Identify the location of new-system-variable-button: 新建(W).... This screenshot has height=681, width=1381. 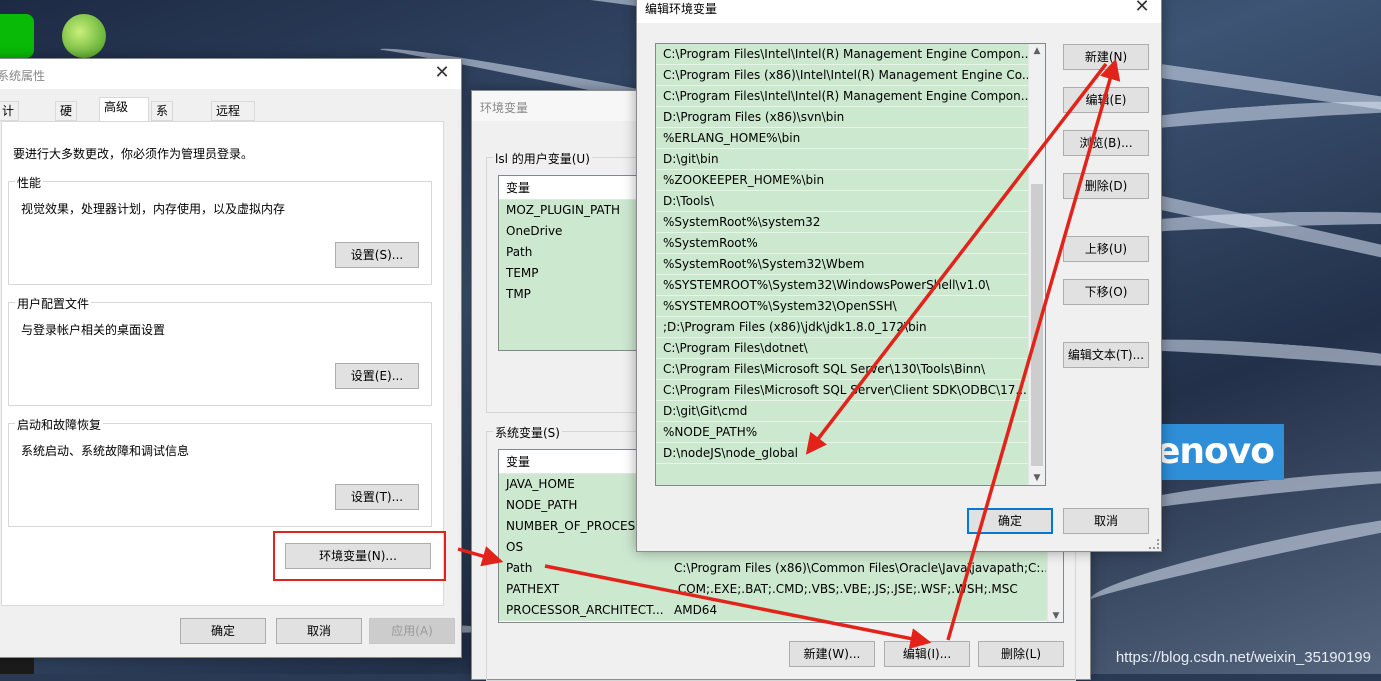
(832, 654).